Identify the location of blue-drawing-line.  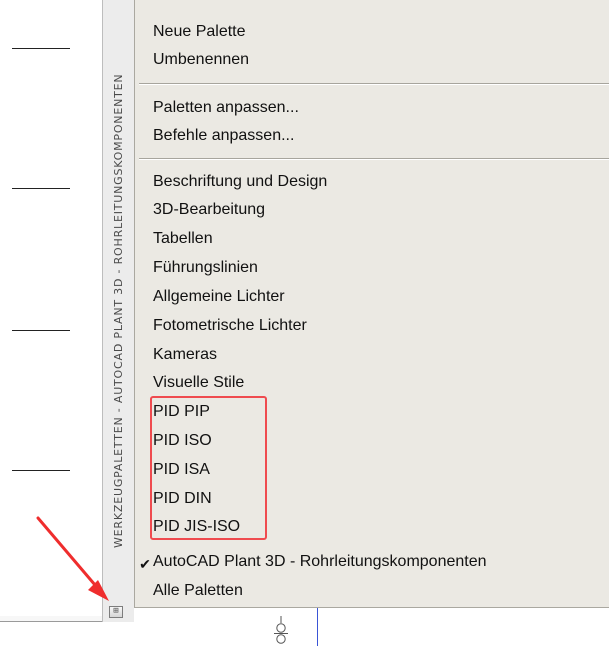
(317, 627).